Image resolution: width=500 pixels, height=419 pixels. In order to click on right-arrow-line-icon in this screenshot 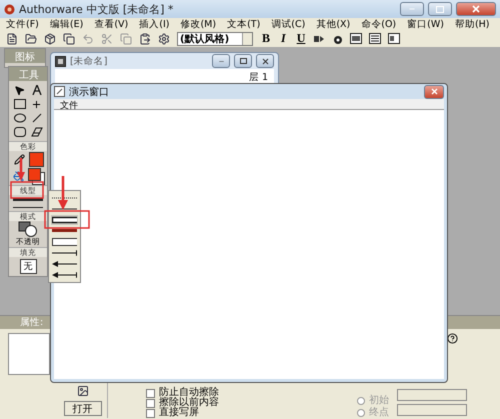, I will do `click(64, 253)`.